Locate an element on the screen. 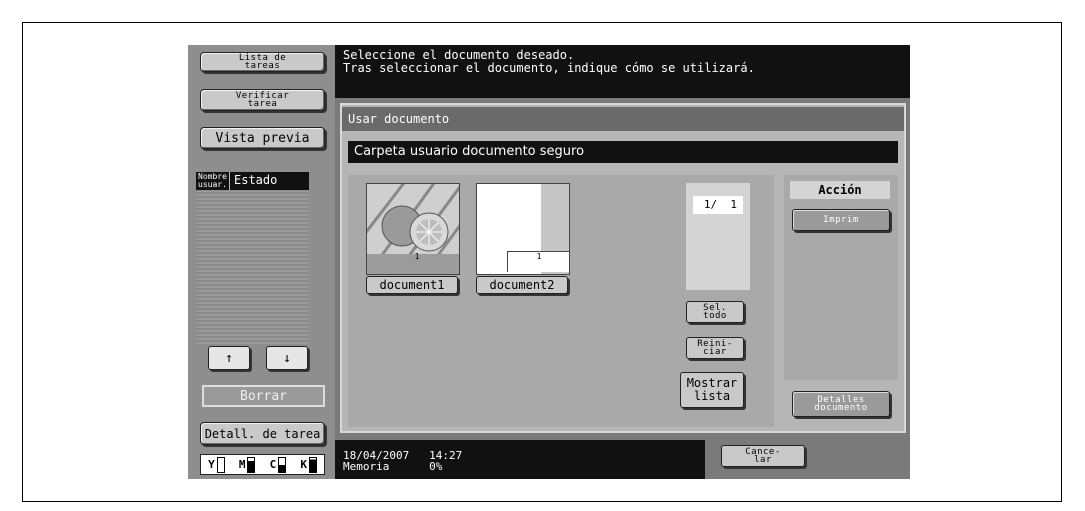 The image size is (1085, 511). check-job-button: Verificar tarea is located at coordinates (262, 100).